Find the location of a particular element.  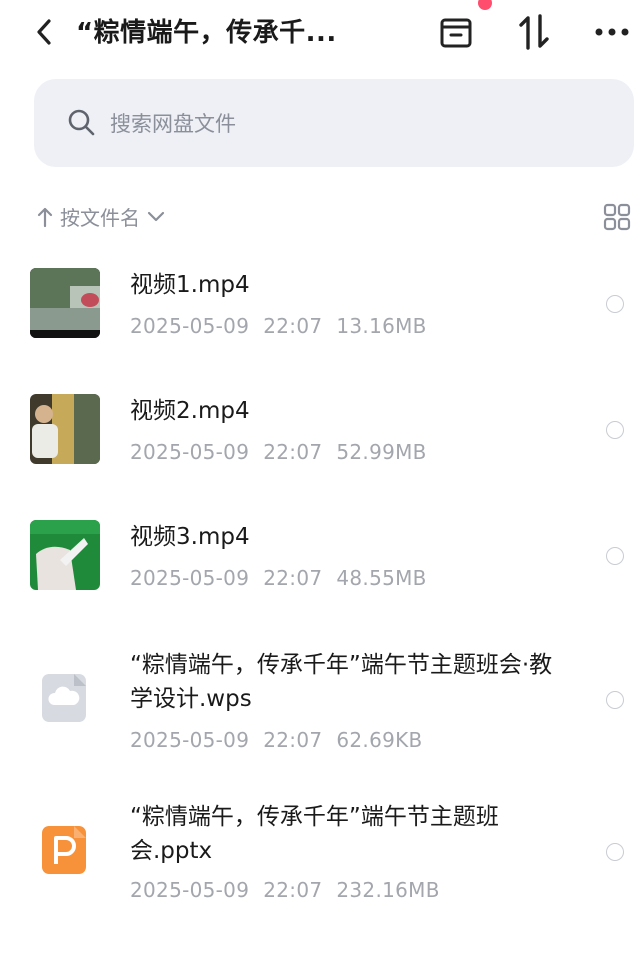

chevron-left-icon is located at coordinates (44, 32).